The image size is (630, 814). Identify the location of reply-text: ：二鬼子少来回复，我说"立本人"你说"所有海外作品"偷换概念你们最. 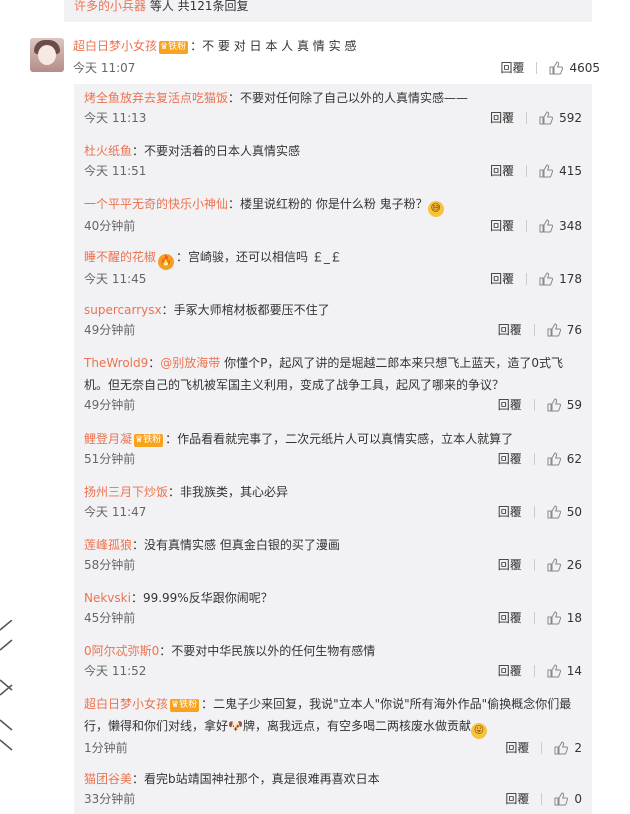
(386, 704).